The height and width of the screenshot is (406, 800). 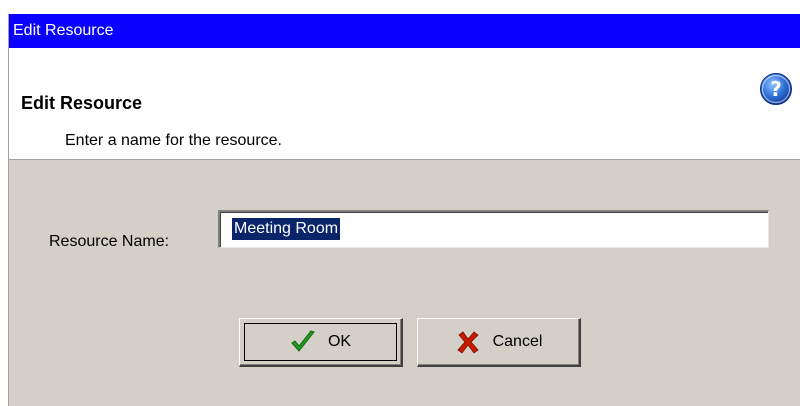 I want to click on window-title: Edit Resource, so click(x=63, y=30).